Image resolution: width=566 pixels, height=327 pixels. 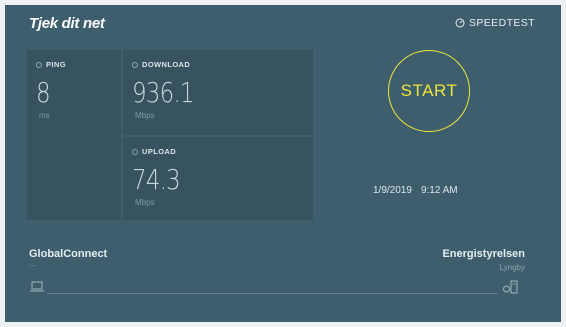 I want to click on server-name: Energistyrelsen, so click(x=483, y=254).